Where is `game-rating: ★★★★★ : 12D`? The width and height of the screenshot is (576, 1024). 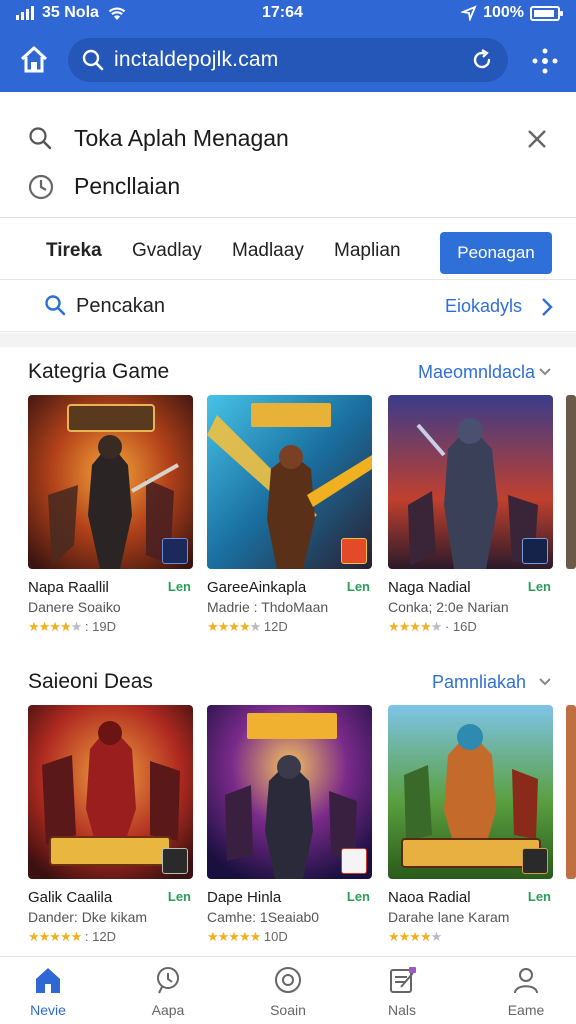
game-rating: ★★★★★ : 12D is located at coordinates (72, 936).